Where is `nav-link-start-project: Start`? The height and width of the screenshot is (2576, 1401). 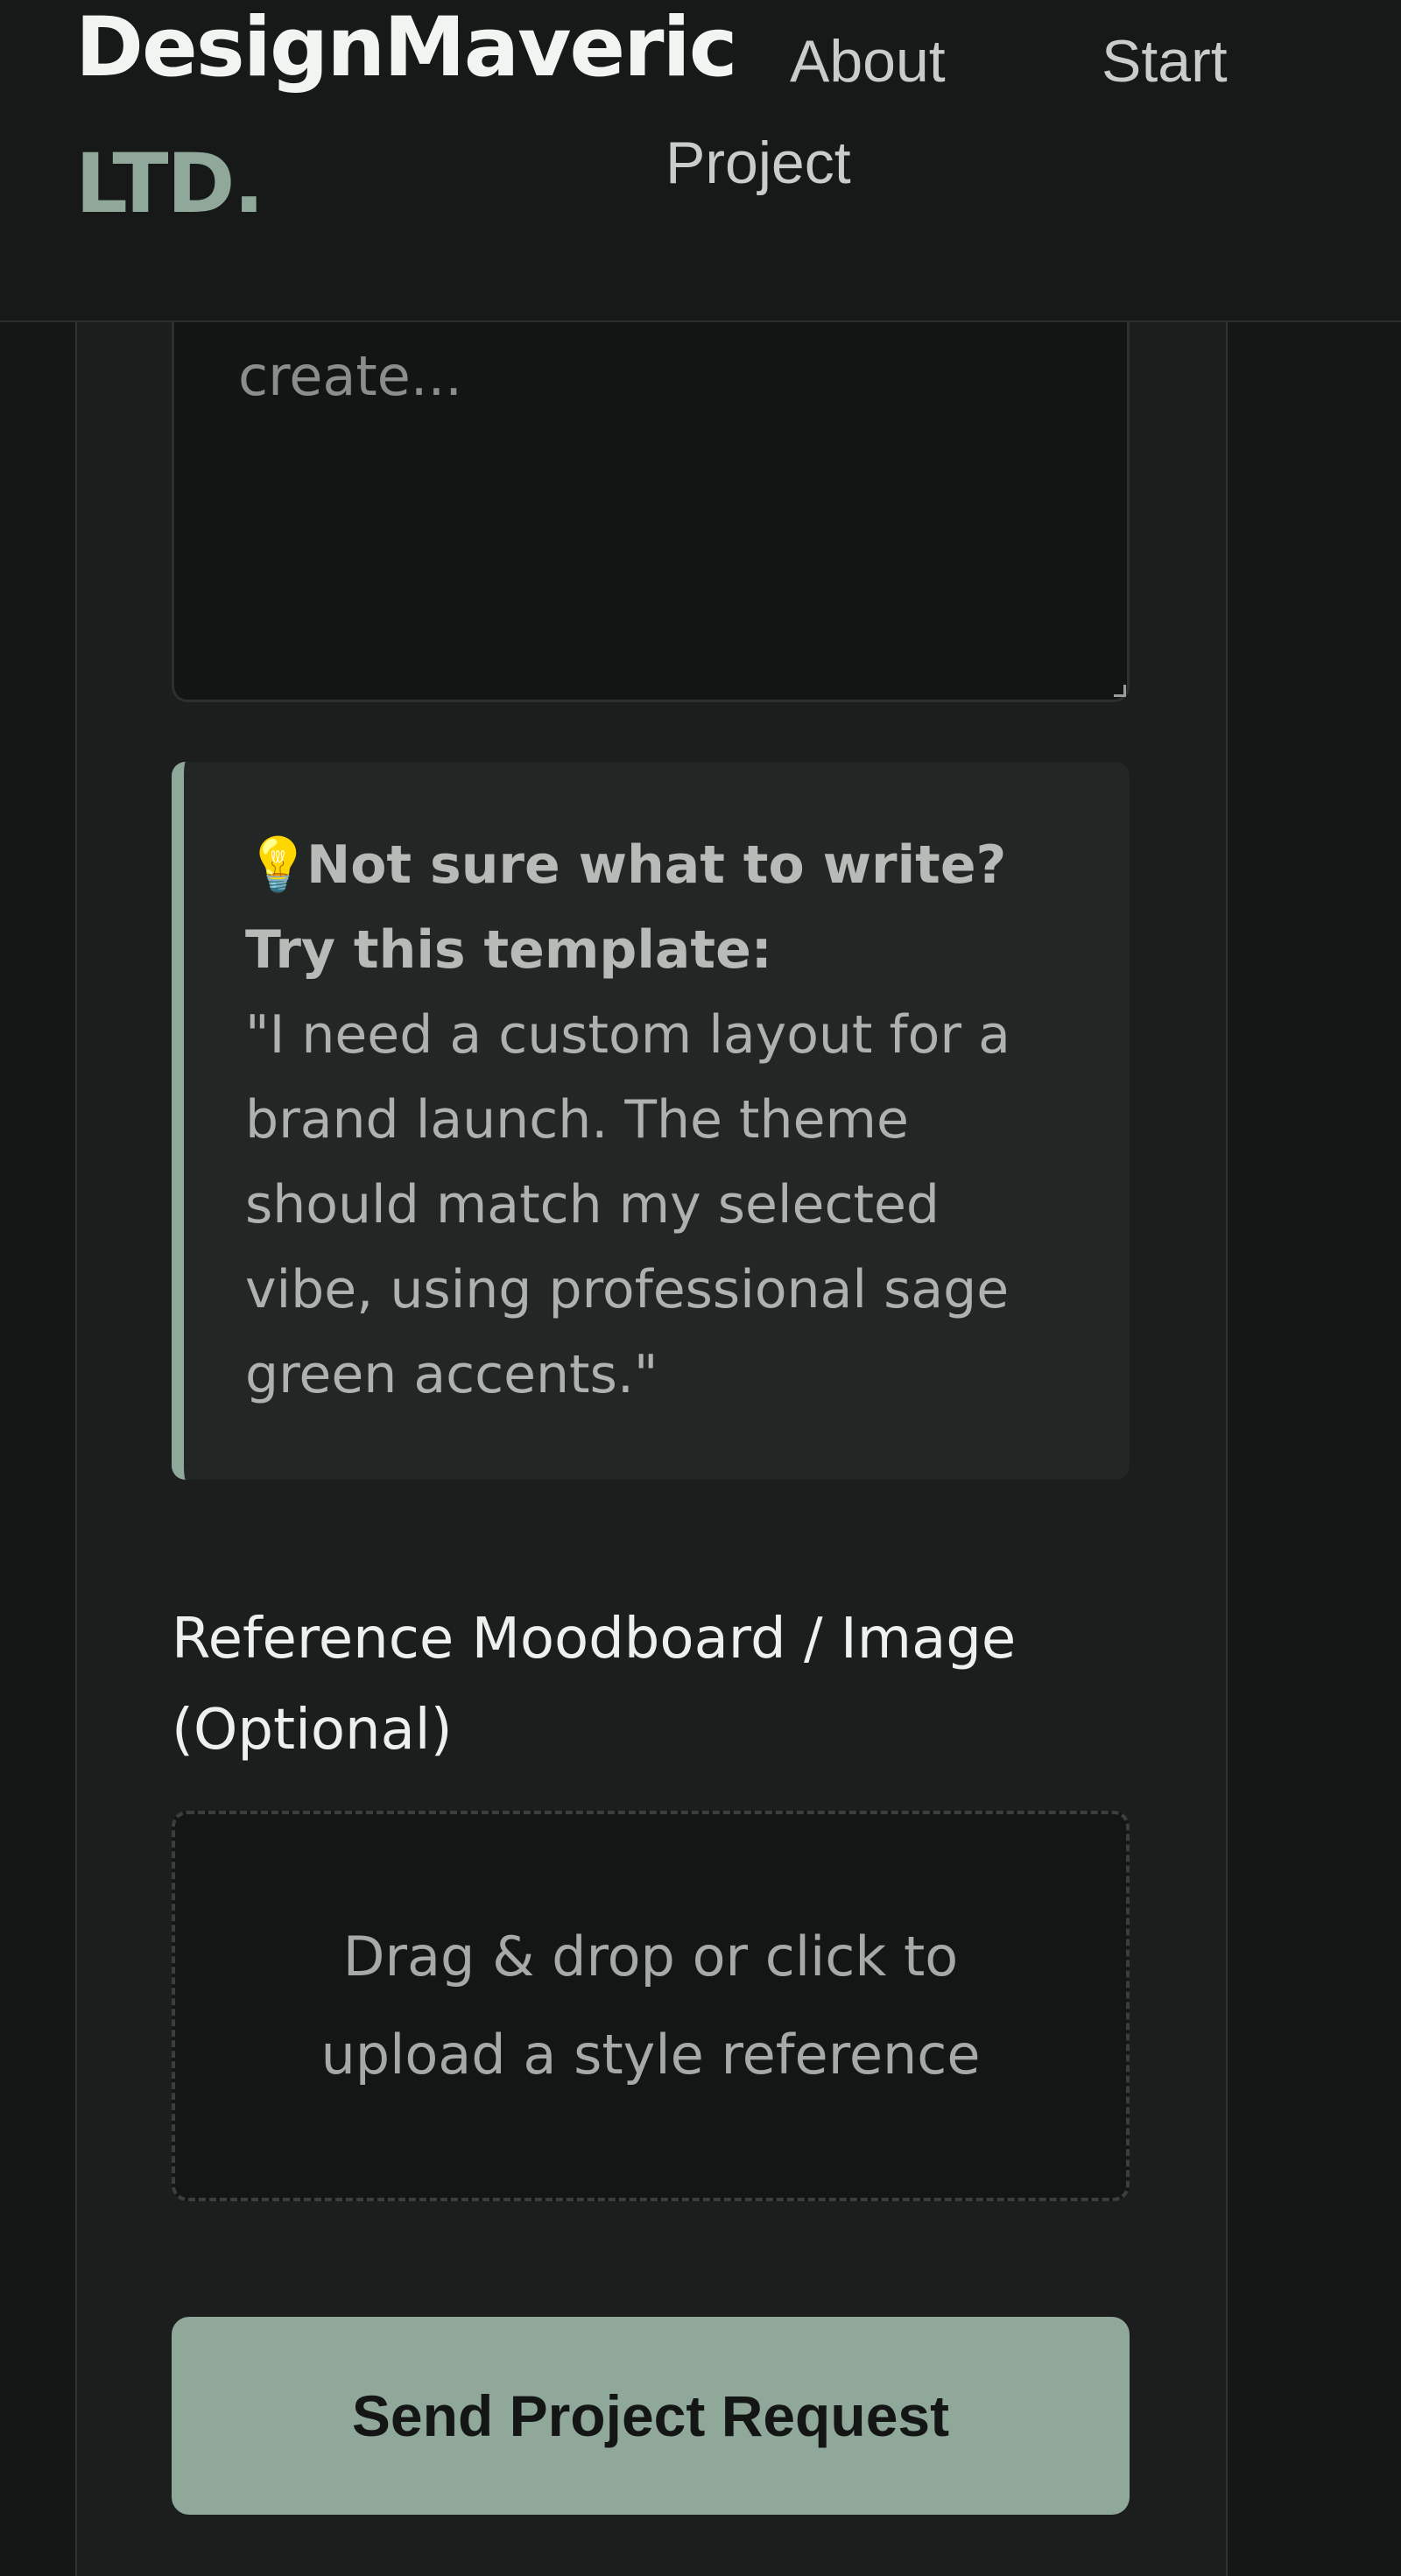 nav-link-start-project: Start is located at coordinates (1165, 61).